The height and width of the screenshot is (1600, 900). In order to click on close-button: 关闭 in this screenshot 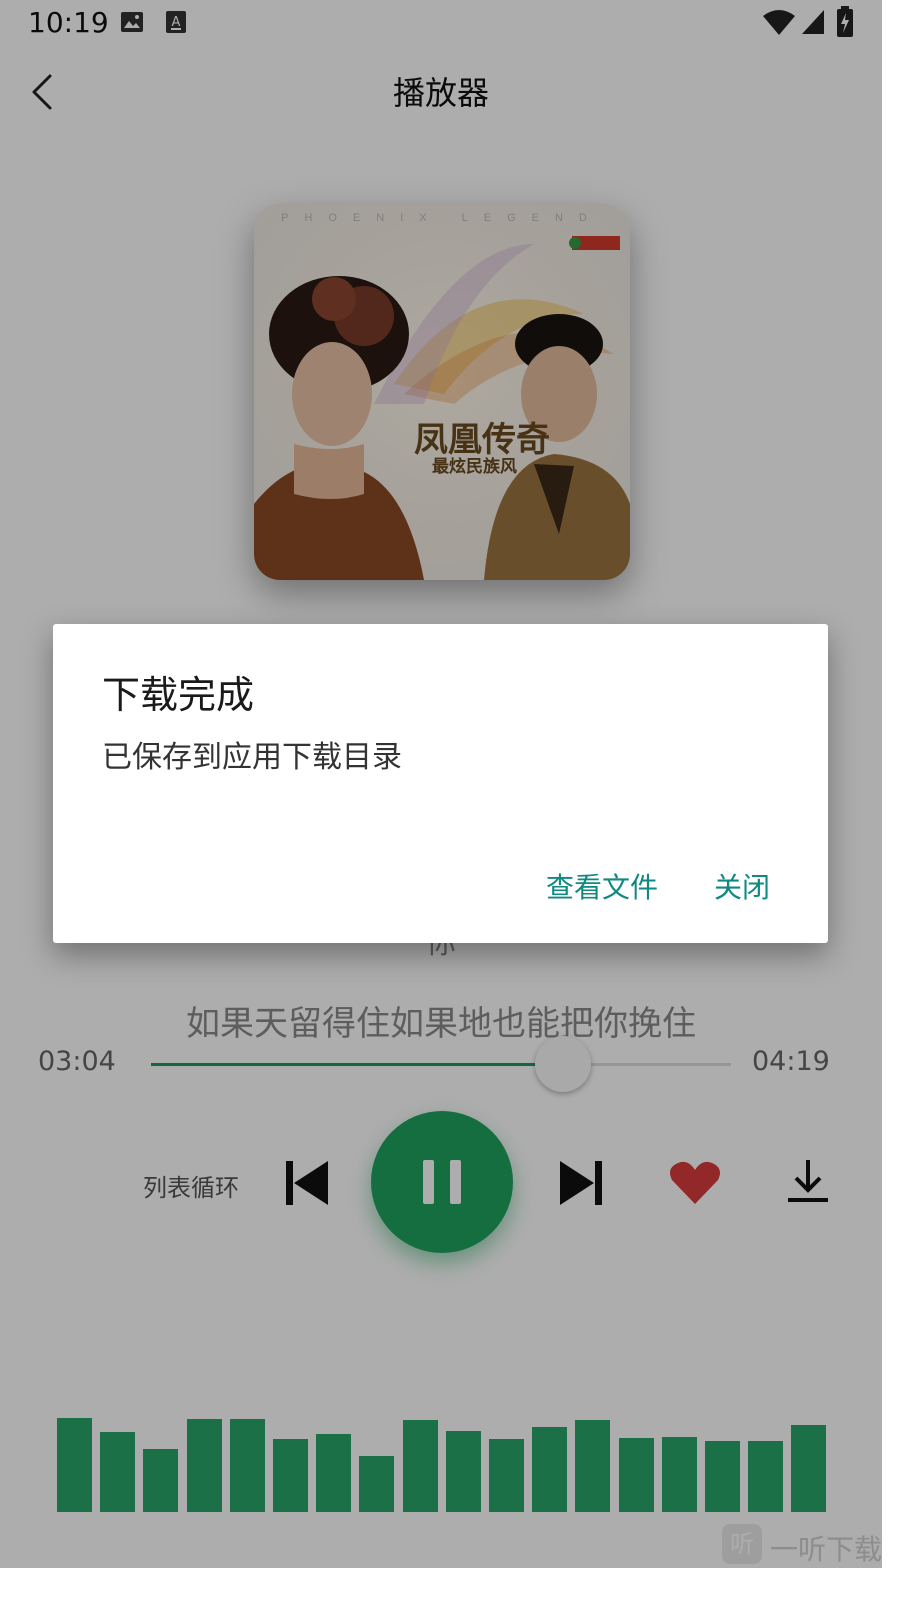, I will do `click(742, 886)`.